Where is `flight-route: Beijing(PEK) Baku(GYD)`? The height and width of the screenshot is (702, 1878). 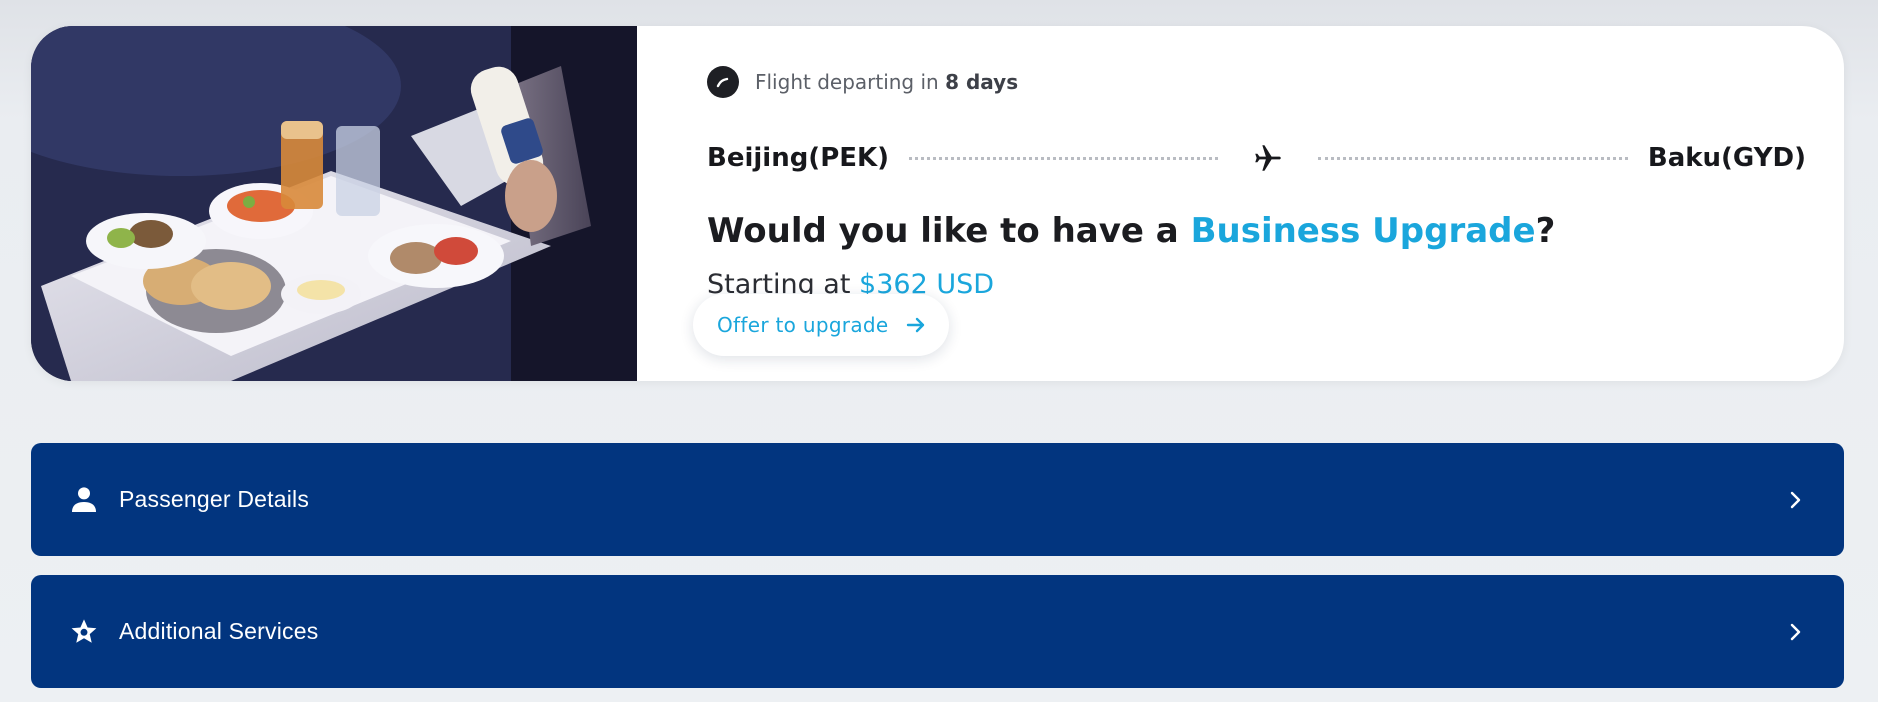
flight-route: Beijing(PEK) Baku(GYD) is located at coordinates (1256, 158).